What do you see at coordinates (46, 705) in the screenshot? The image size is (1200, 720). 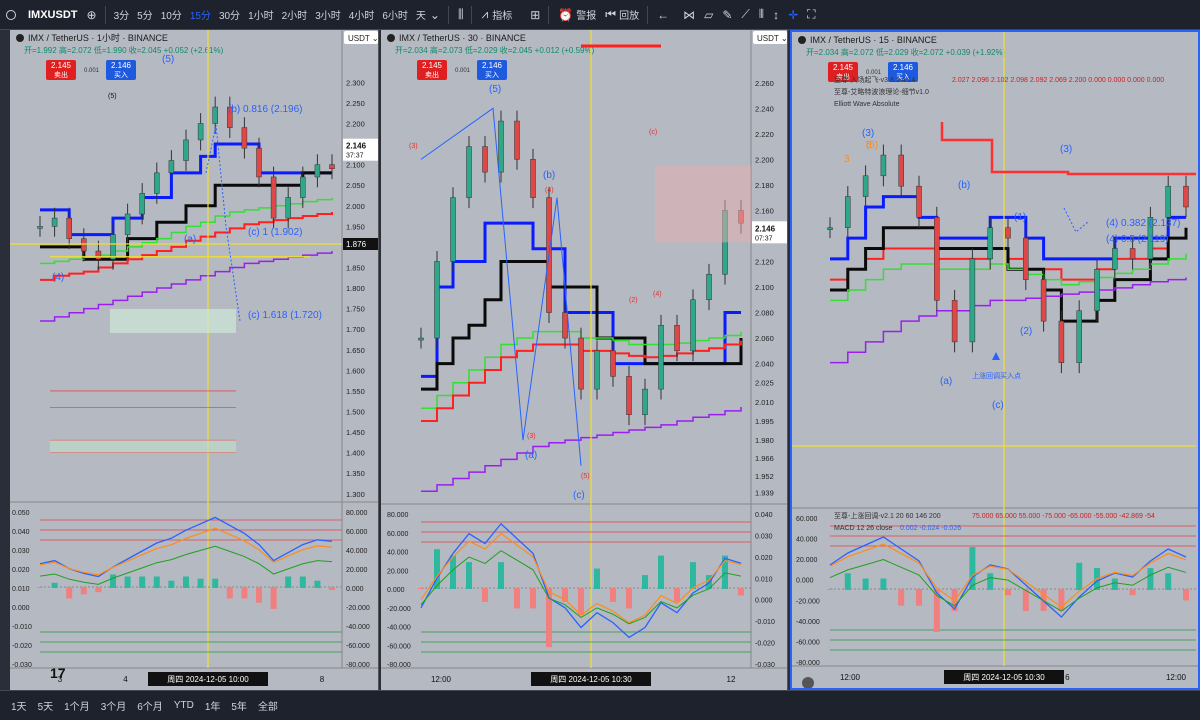 I see `range-1: 5天` at bounding box center [46, 705].